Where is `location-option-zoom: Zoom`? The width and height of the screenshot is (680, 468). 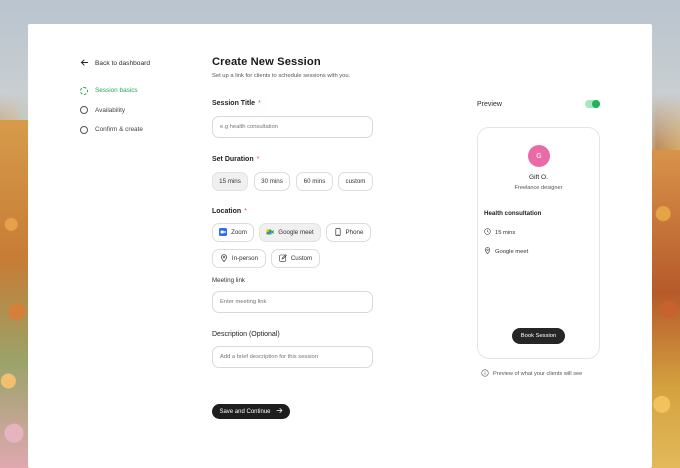
location-option-zoom: Zoom is located at coordinates (233, 232).